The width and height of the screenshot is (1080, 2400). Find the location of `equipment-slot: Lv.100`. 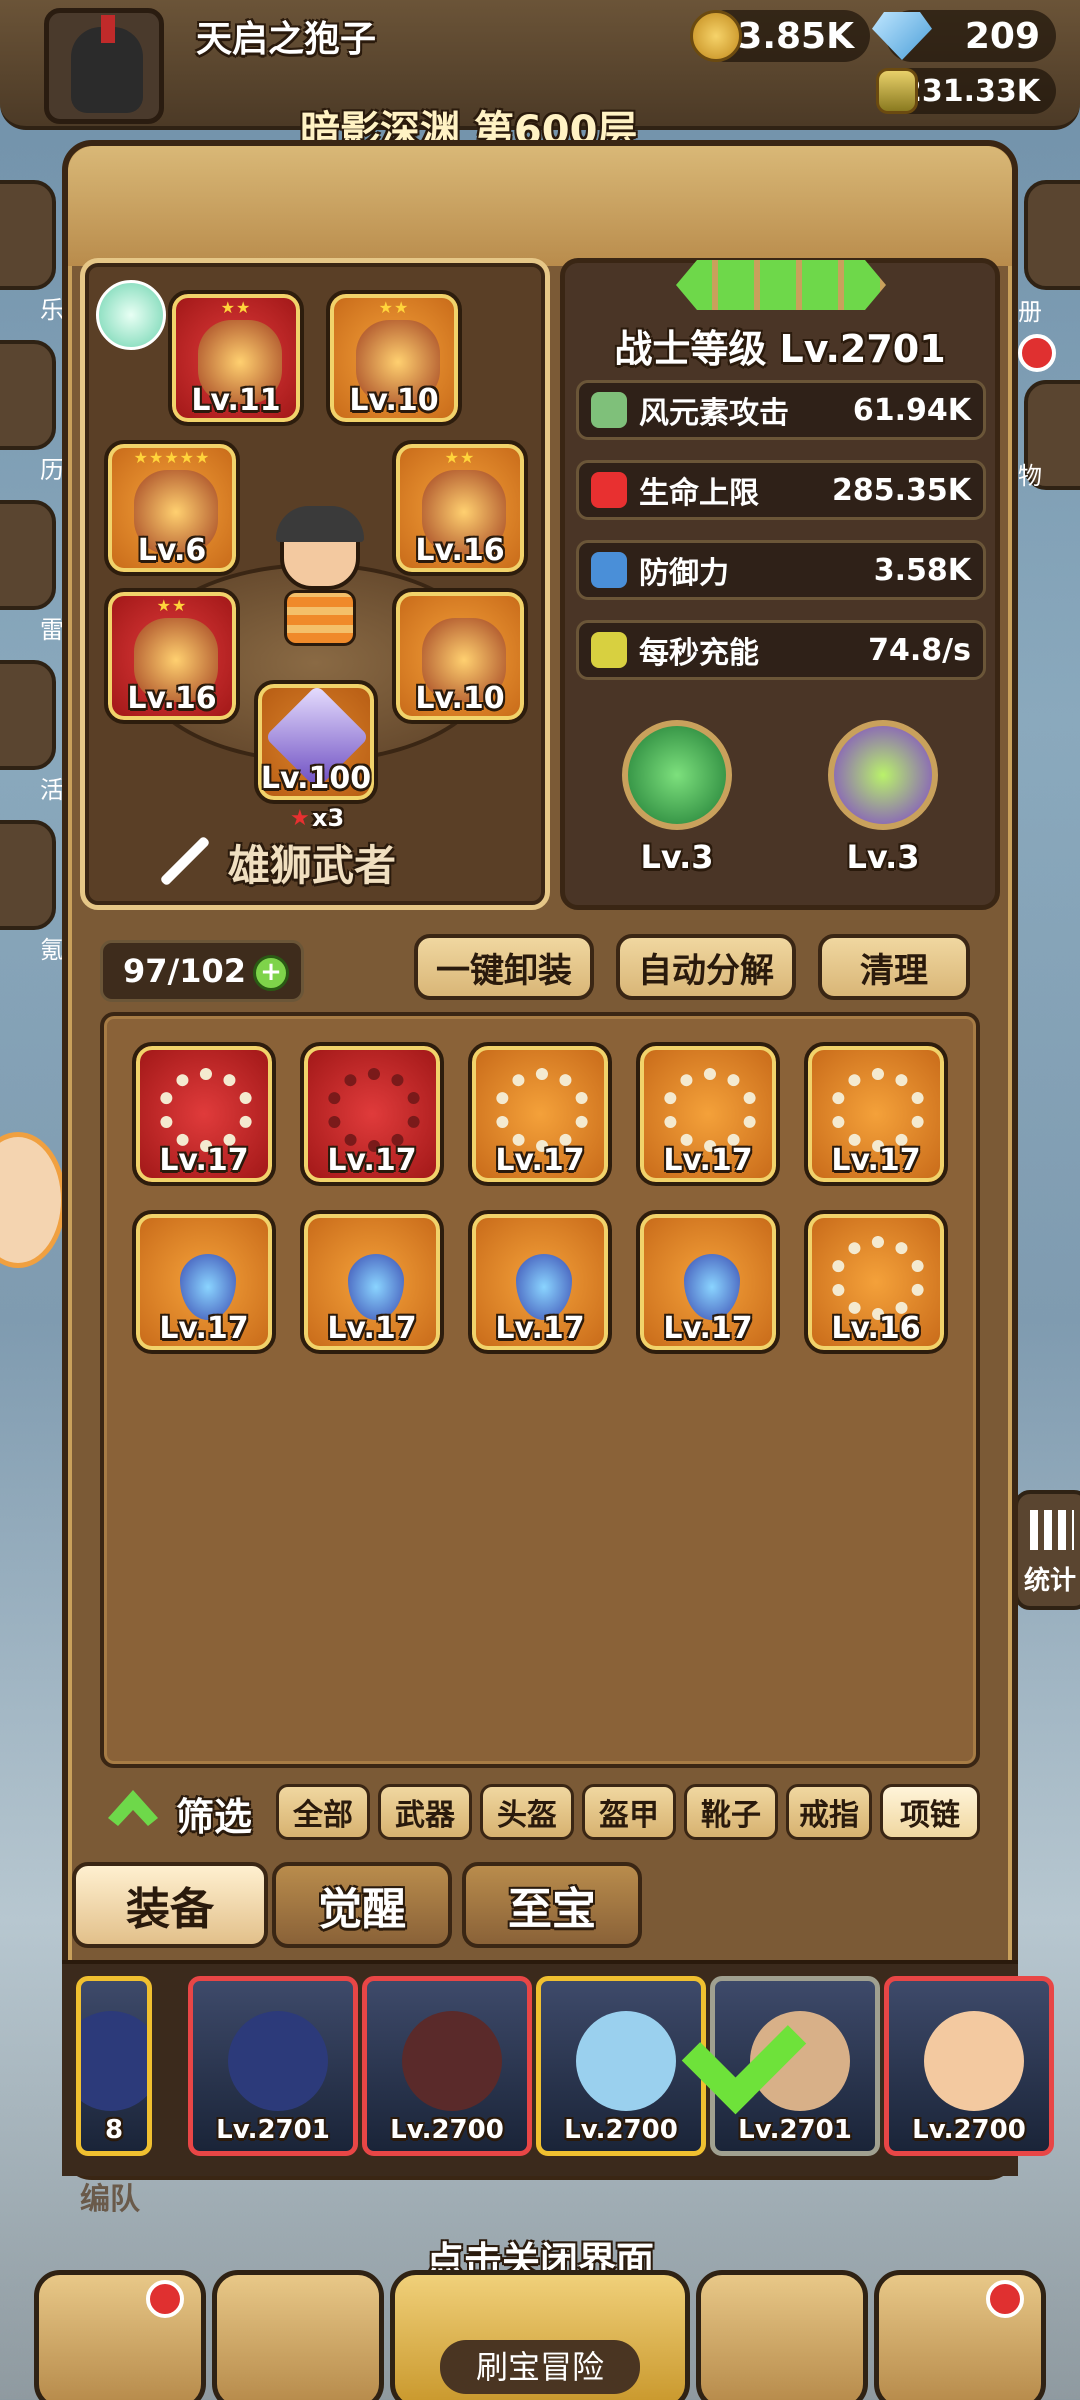

equipment-slot: Lv.100 is located at coordinates (316, 742).